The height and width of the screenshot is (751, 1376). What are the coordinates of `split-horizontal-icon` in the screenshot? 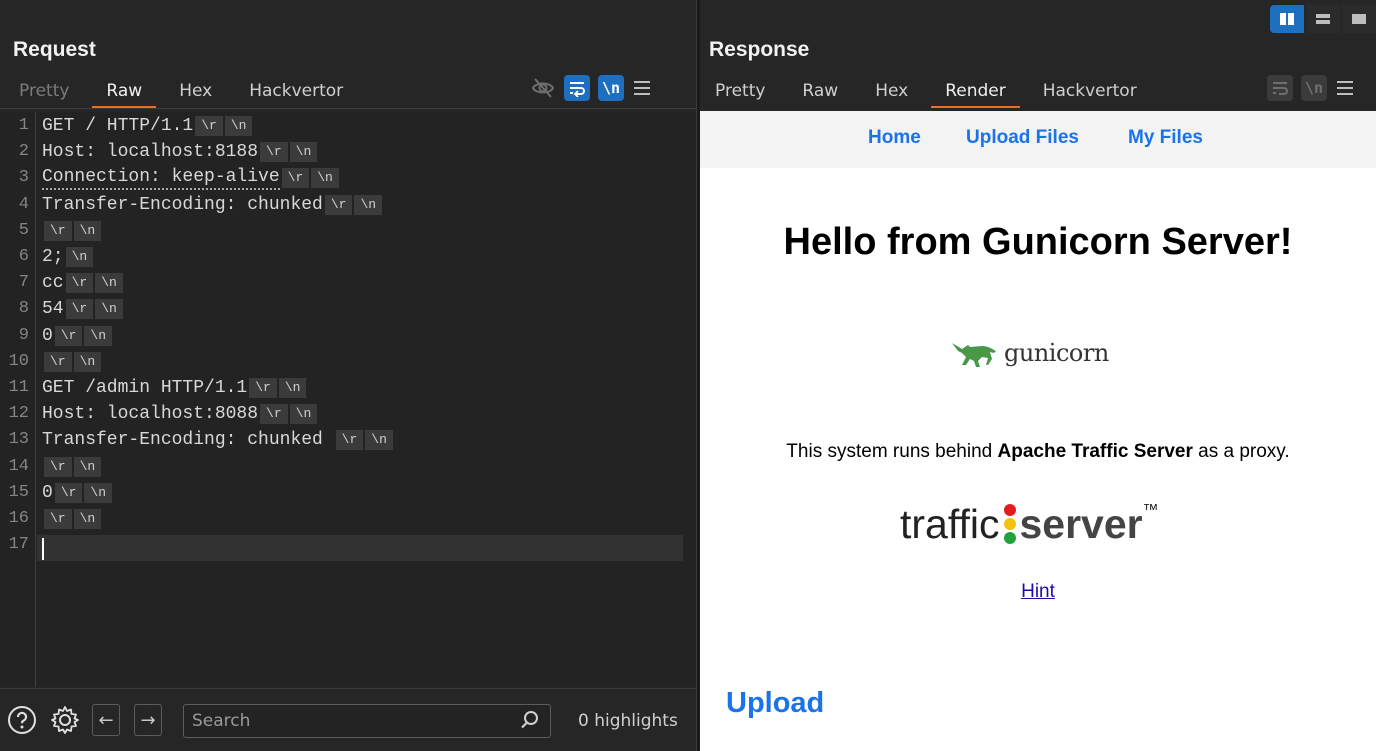 It's located at (1287, 19).